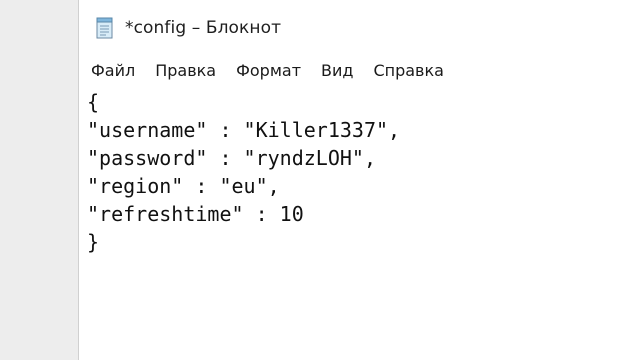  What do you see at coordinates (231, 158) in the screenshot?
I see `editor-line: "password" : "ryndzLOH",` at bounding box center [231, 158].